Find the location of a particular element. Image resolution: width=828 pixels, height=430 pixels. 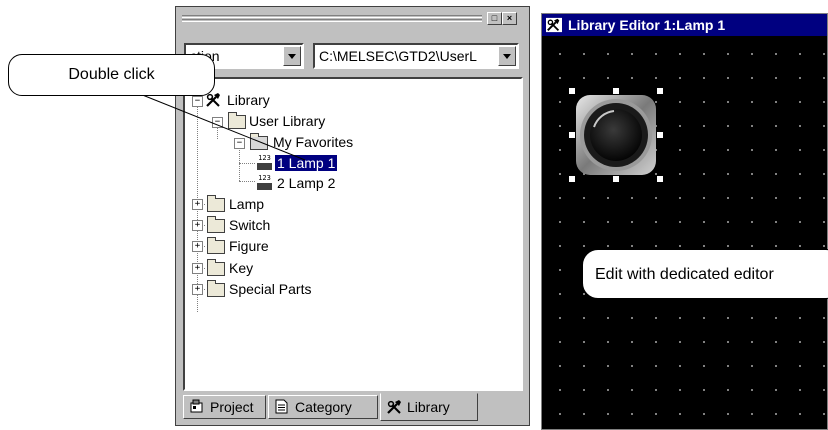

callout-double-click: Double click is located at coordinates (111, 75).